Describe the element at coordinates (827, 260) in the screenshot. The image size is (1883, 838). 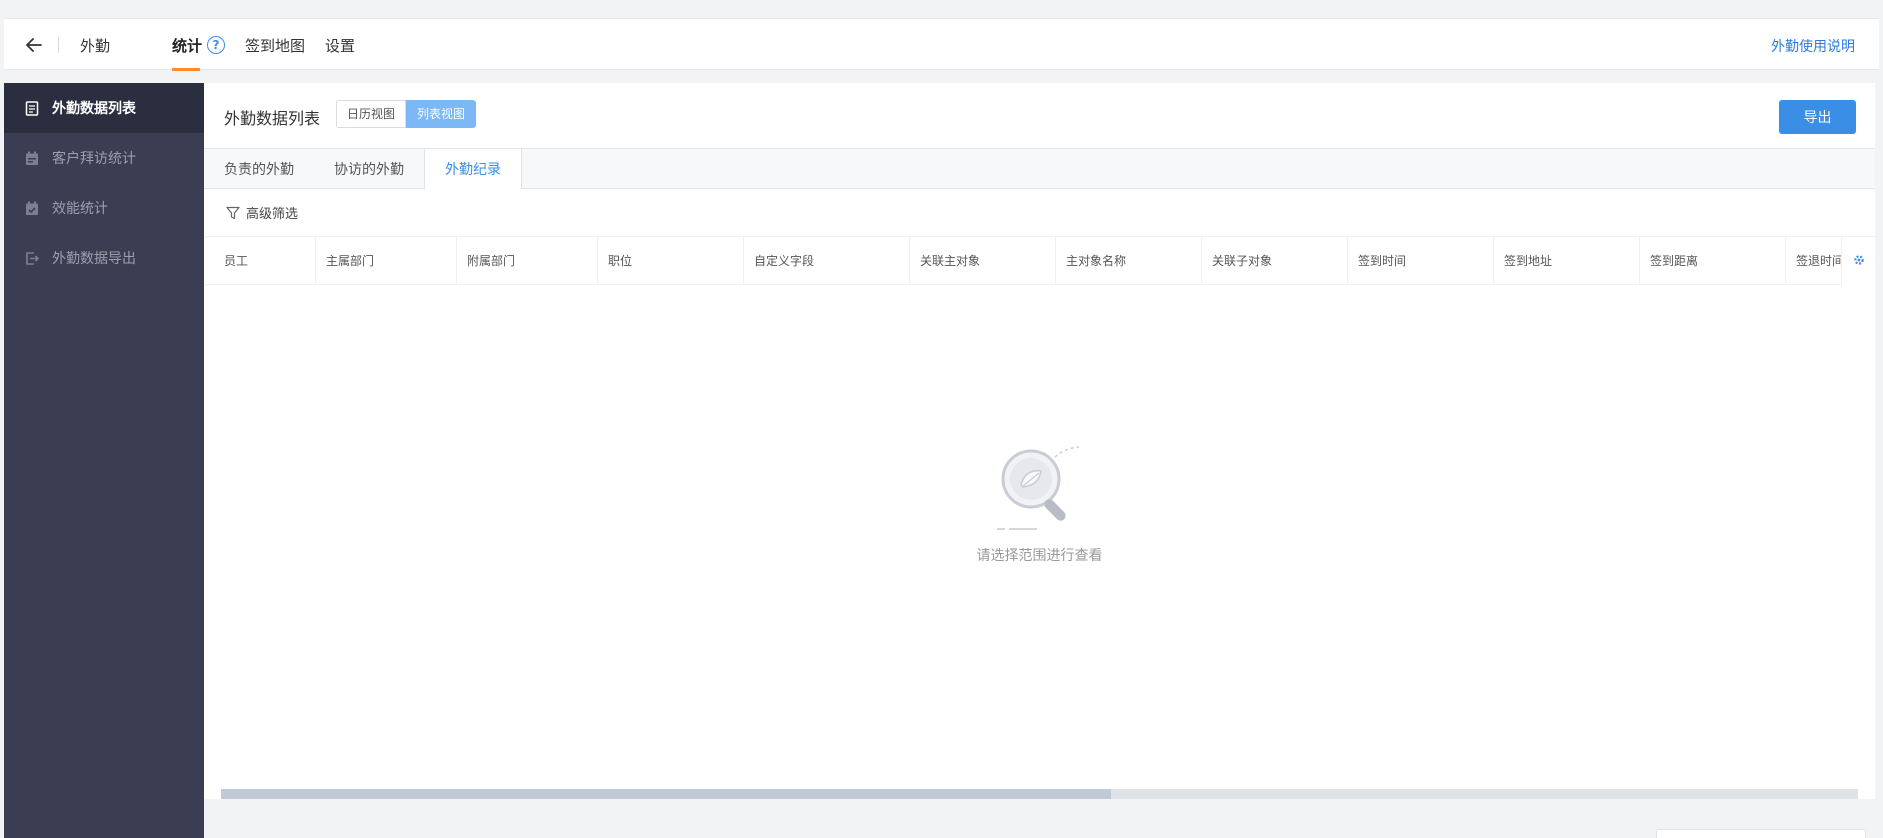
I see `column-header: 自定义字段` at that location.